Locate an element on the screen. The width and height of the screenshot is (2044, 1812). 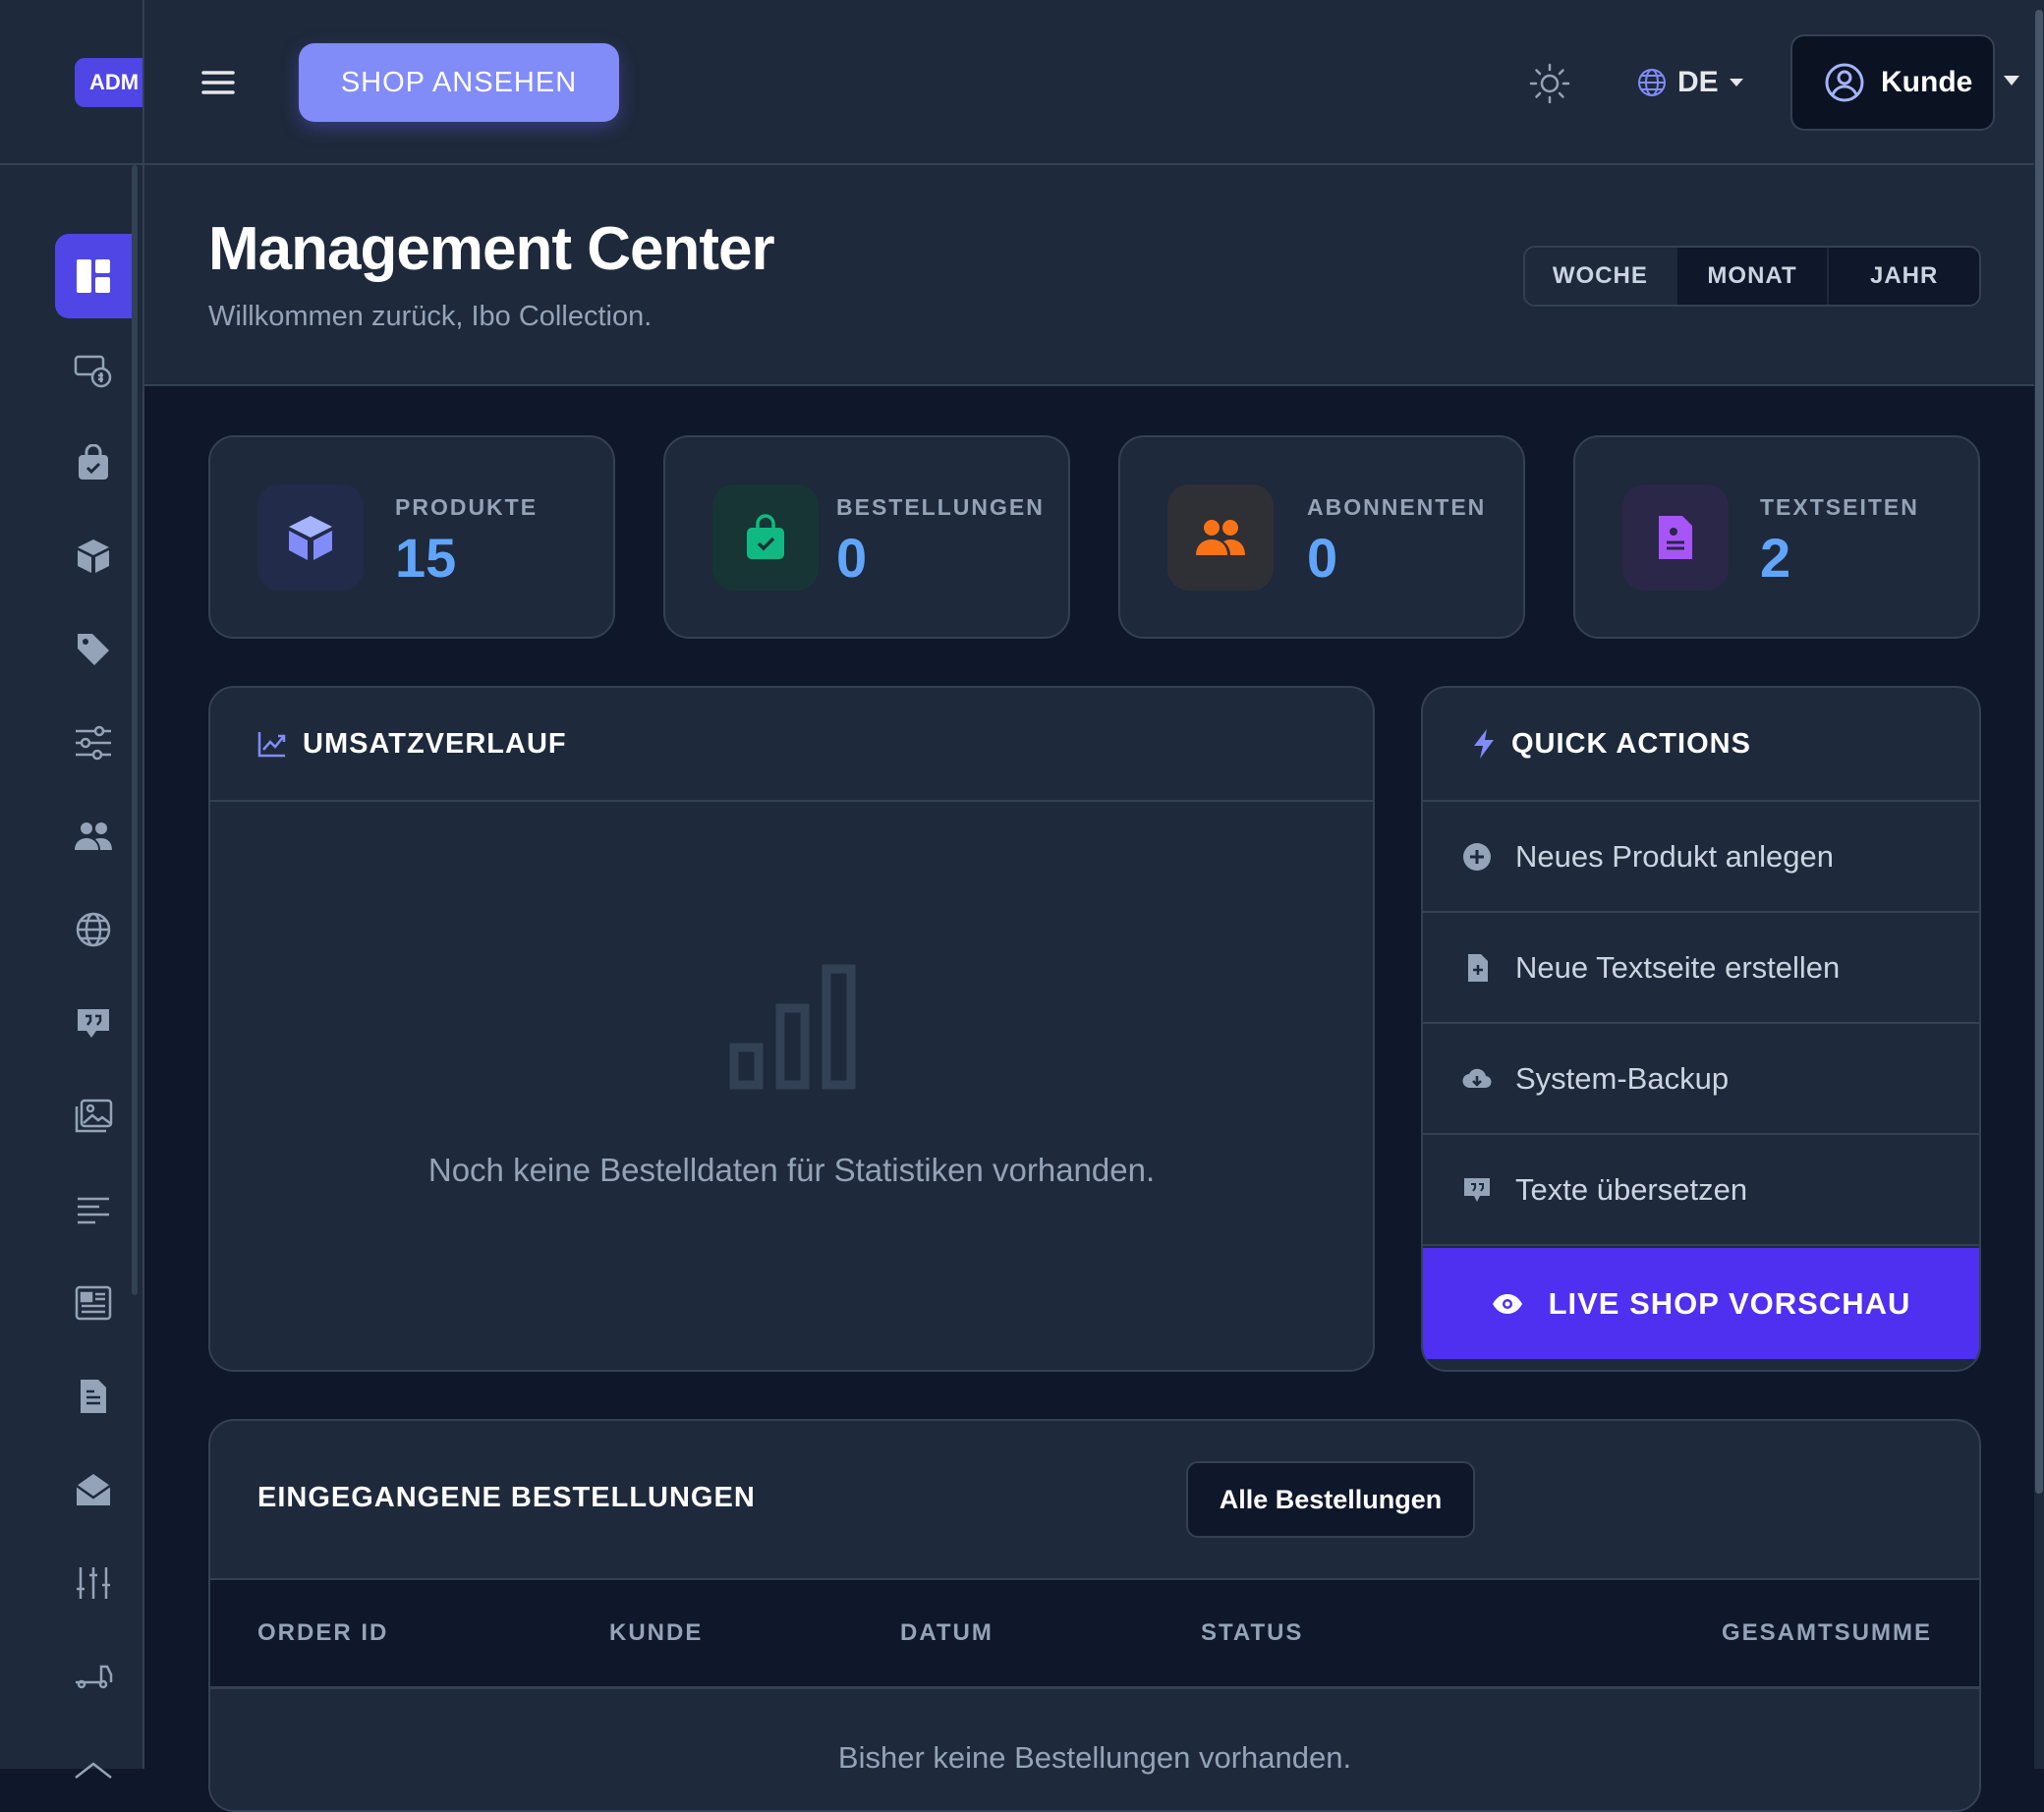
dashboard-icon is located at coordinates (93, 276).